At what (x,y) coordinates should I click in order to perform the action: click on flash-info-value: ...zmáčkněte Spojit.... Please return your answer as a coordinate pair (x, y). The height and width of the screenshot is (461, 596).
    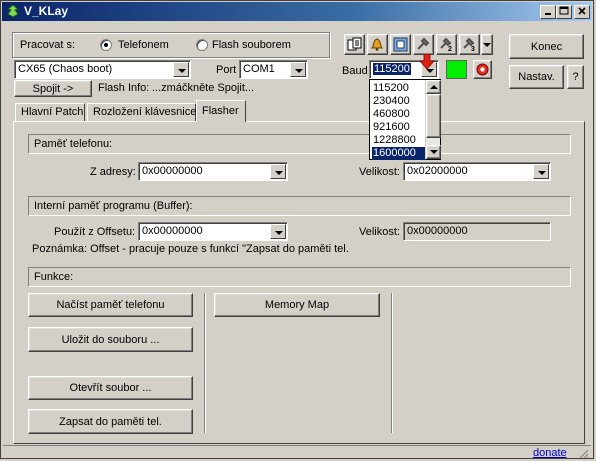
    Looking at the image, I should click on (203, 88).